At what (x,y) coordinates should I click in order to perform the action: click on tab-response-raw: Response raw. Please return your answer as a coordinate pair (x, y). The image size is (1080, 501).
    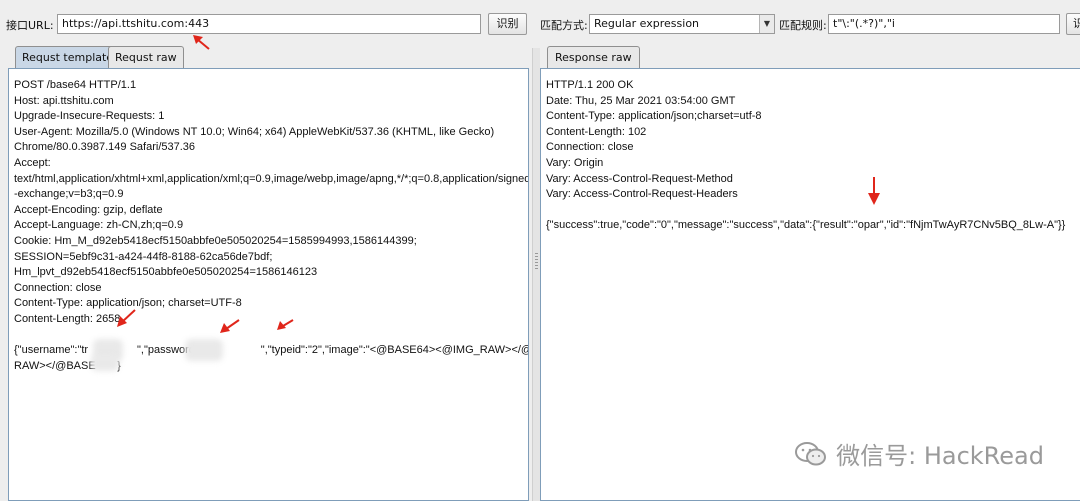
    Looking at the image, I should click on (593, 57).